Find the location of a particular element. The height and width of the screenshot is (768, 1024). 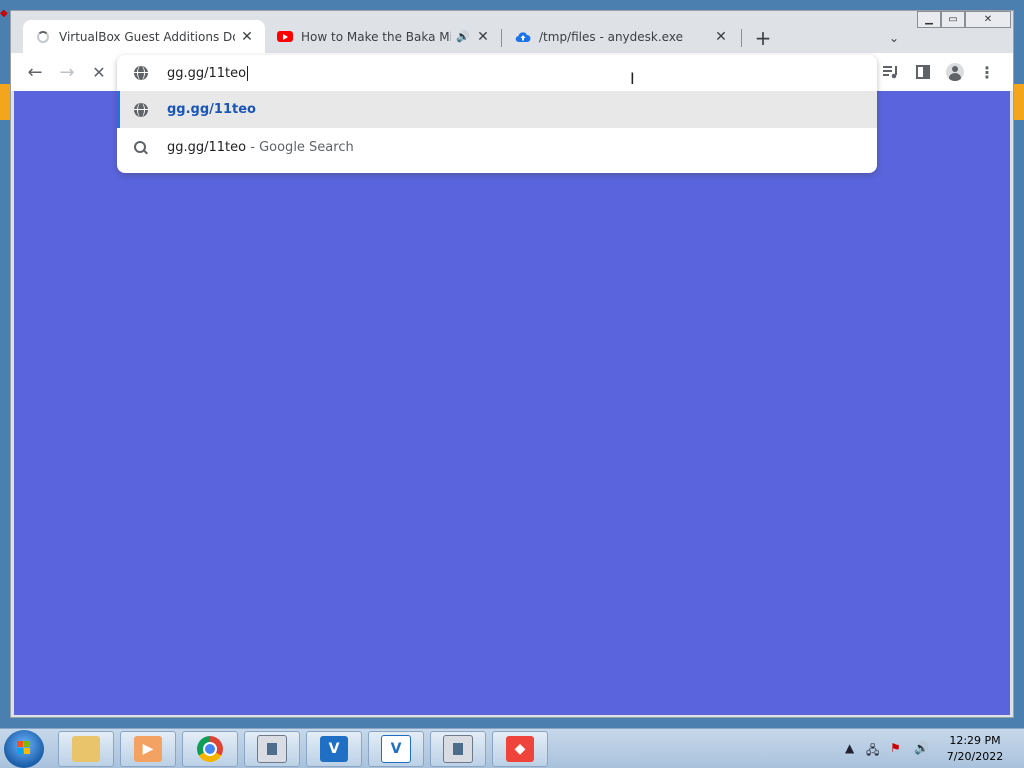

suggestion-secondary: - Google Search is located at coordinates (300, 147).